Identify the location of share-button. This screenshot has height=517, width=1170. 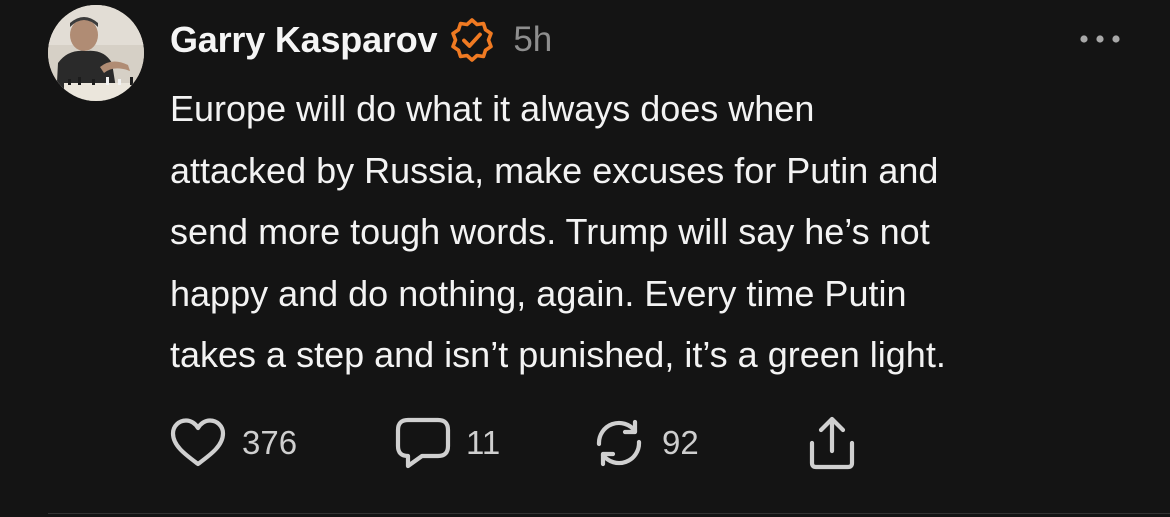
(832, 443).